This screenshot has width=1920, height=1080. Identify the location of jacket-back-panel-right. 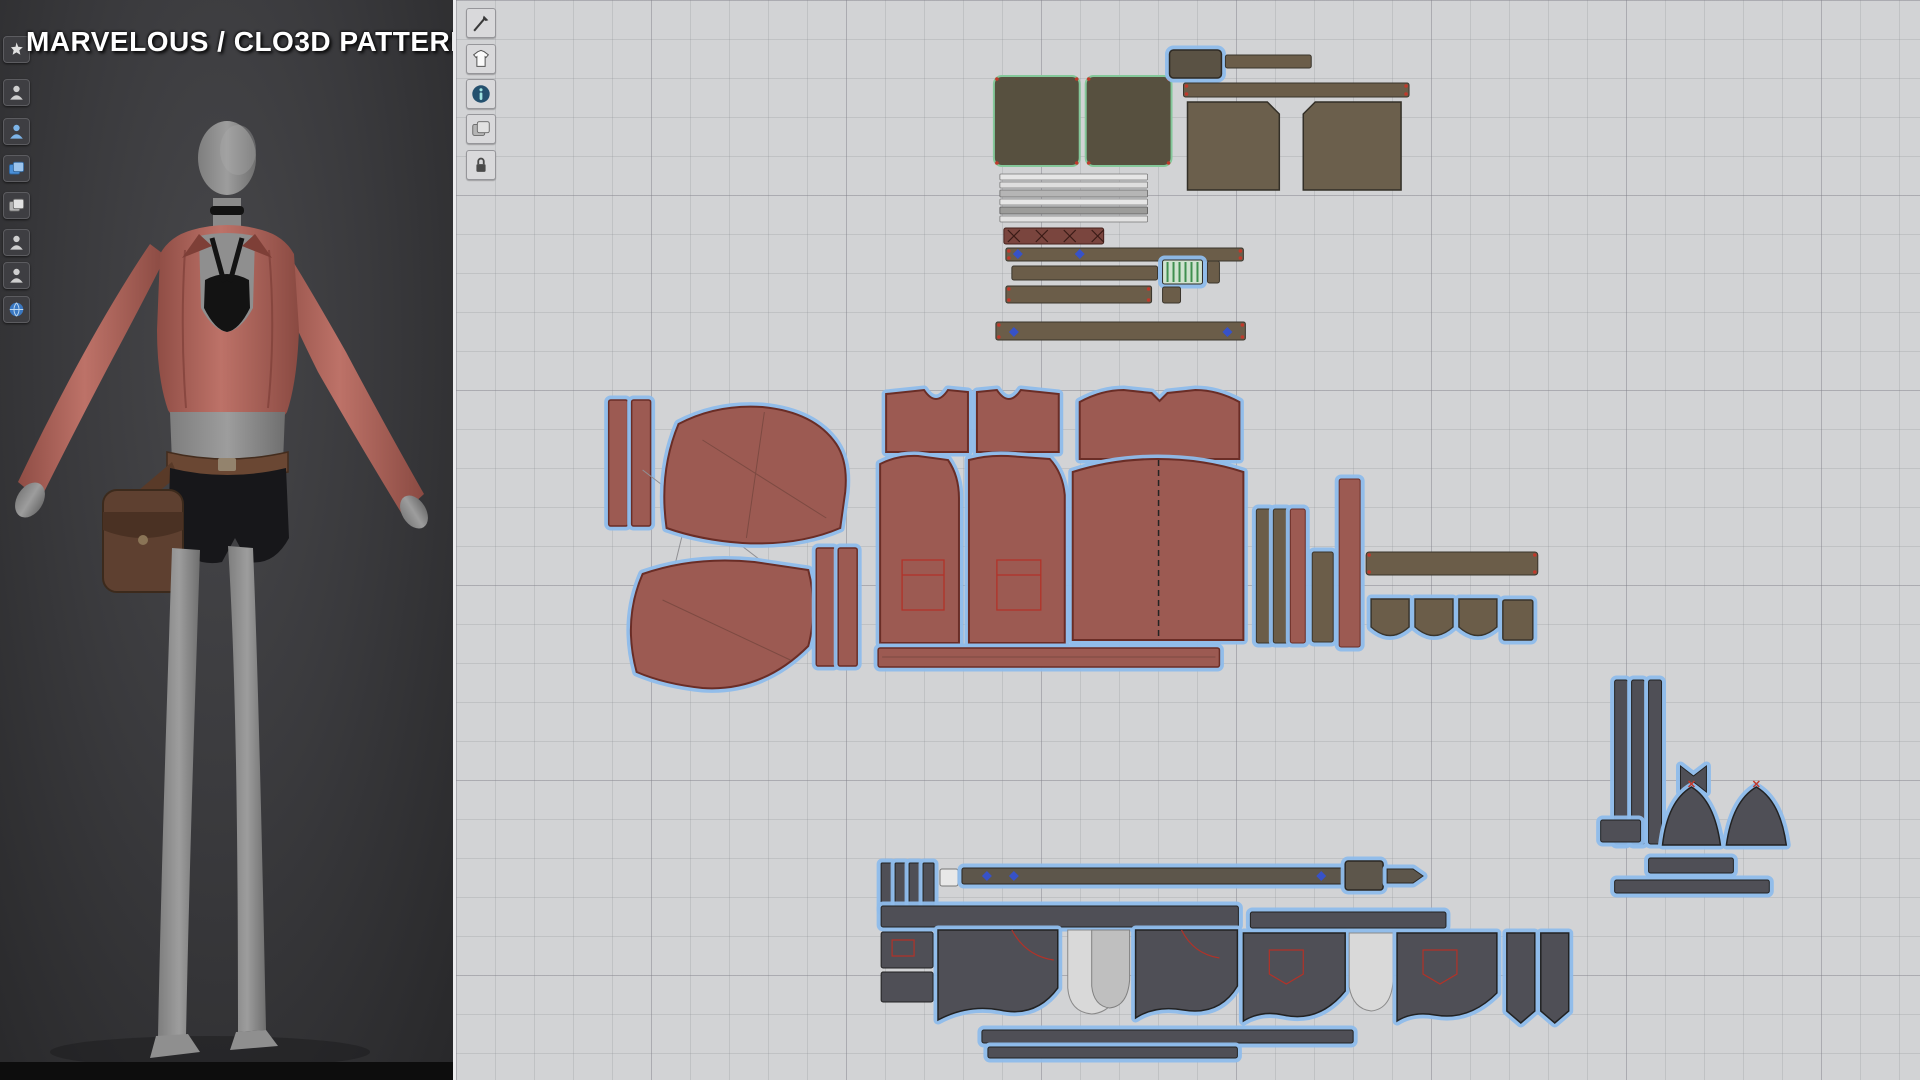
(1128, 121).